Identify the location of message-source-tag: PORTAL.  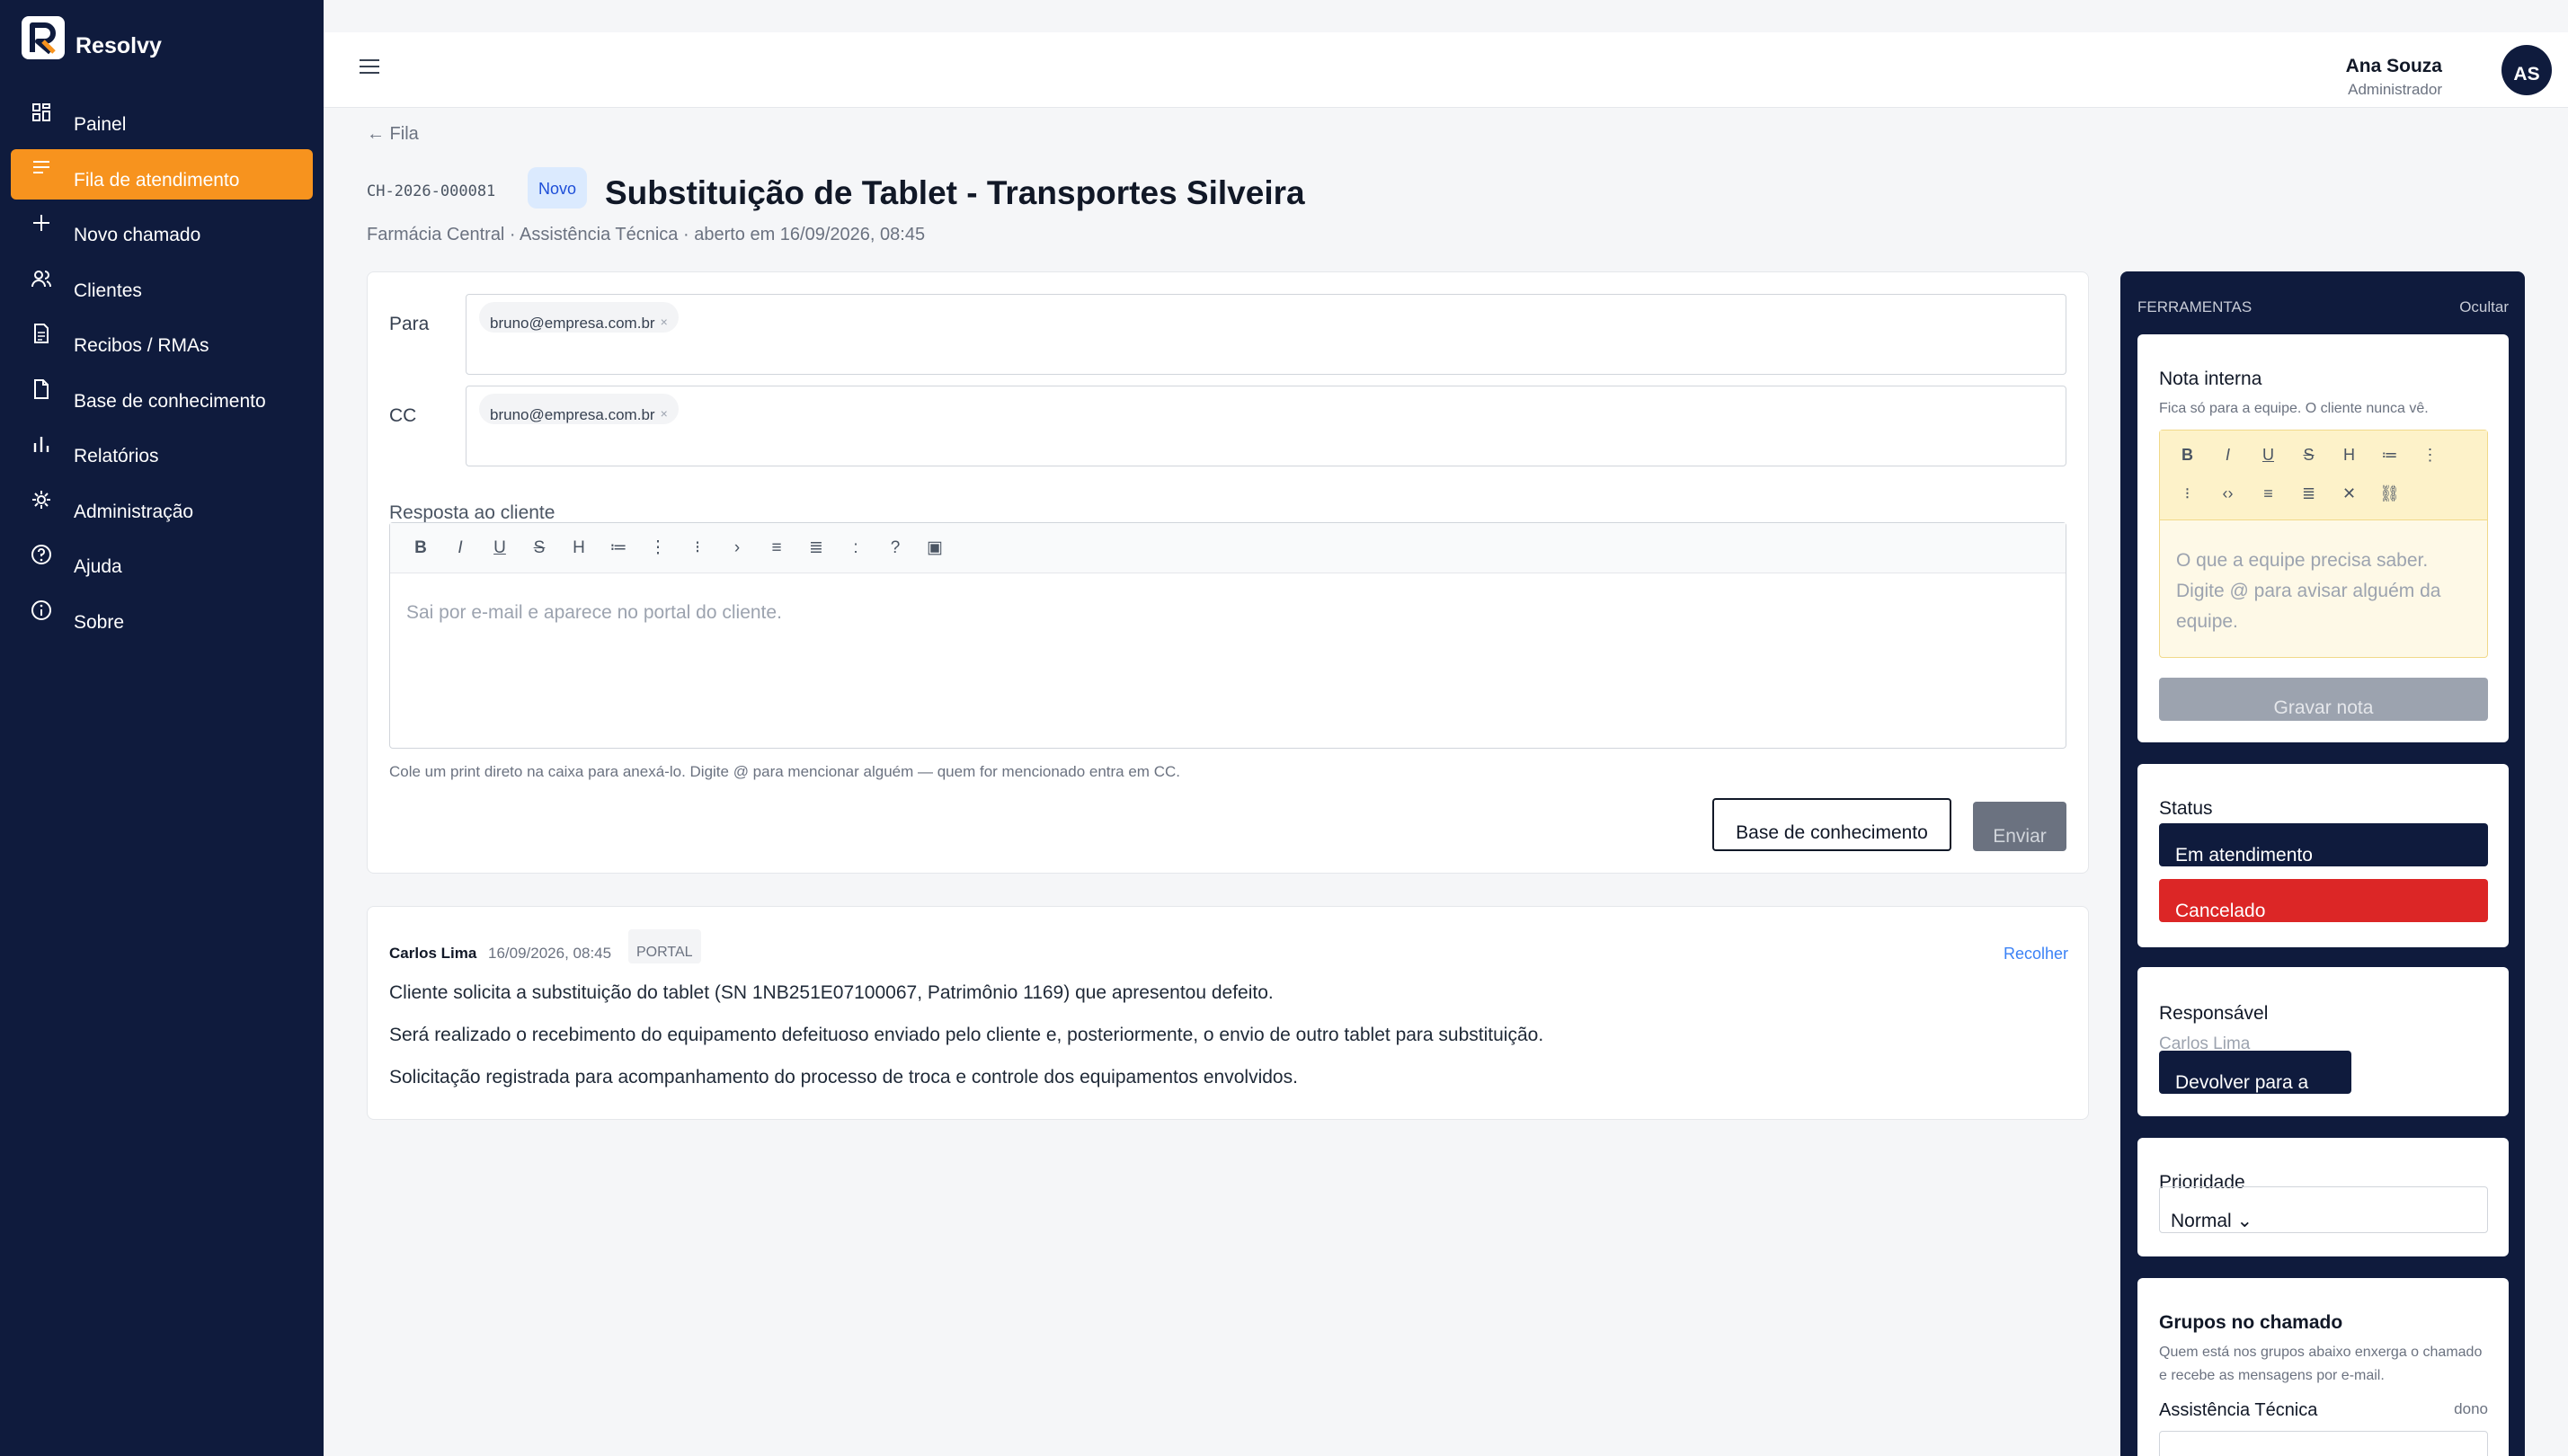
(664, 946).